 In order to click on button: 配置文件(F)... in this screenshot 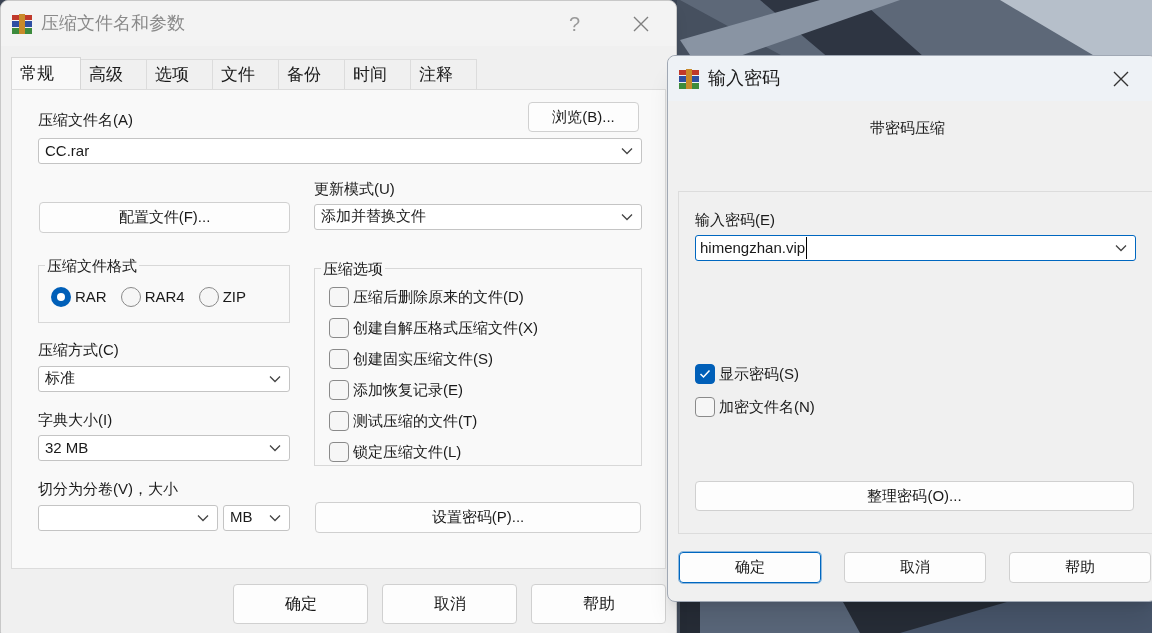, I will do `click(164, 217)`.